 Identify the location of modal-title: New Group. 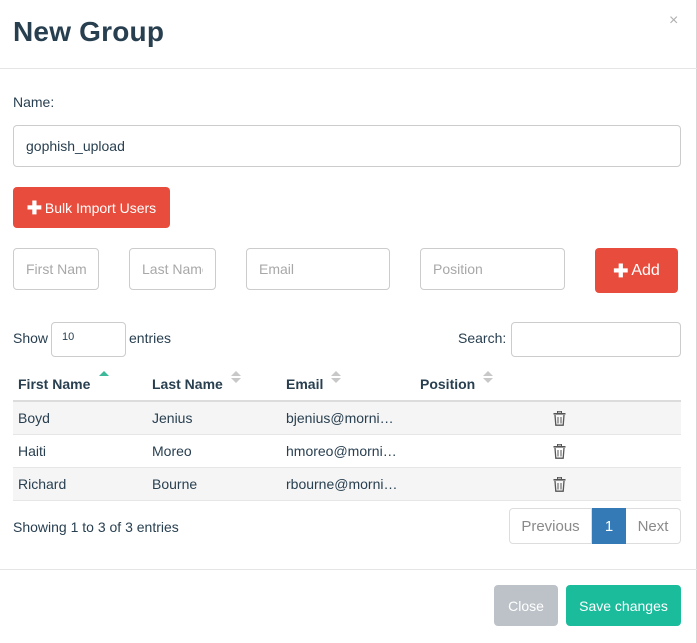
(89, 31).